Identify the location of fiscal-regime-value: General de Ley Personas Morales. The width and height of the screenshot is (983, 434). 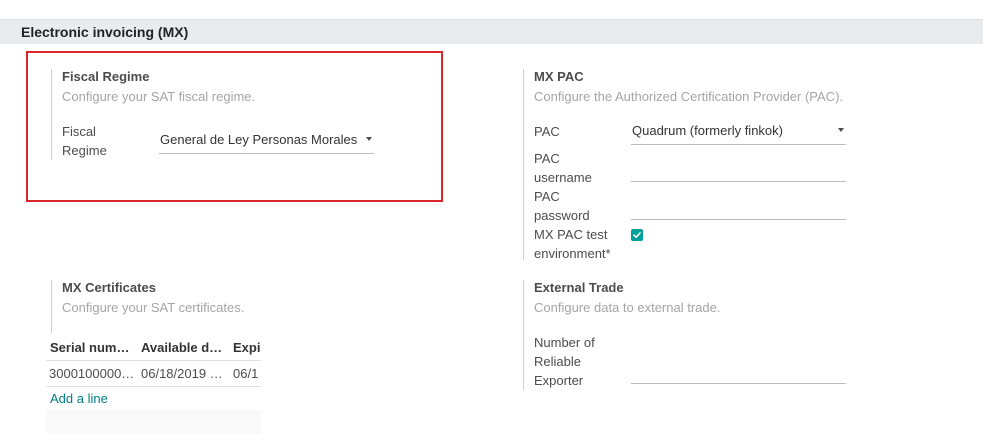
(259, 139).